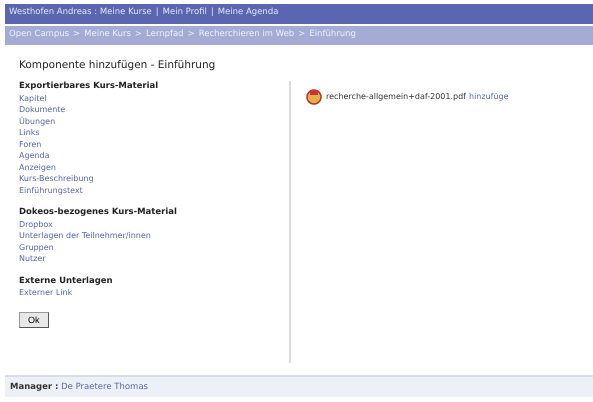 Image resolution: width=593 pixels, height=402 pixels. I want to click on manager-label: Manager :, so click(34, 387).